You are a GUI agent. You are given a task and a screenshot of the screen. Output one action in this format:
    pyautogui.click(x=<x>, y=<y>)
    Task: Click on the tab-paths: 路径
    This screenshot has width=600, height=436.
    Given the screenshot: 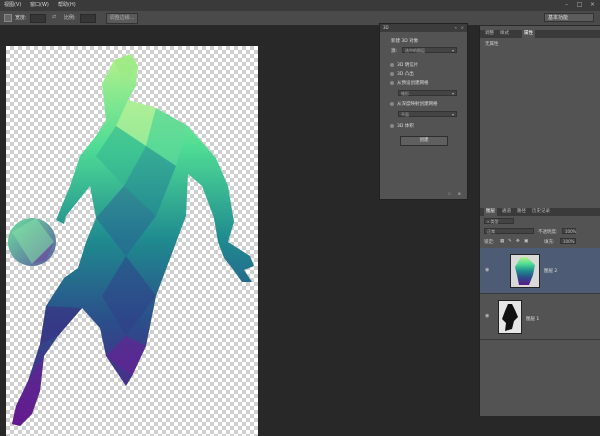 What is the action you would take?
    pyautogui.click(x=521, y=212)
    